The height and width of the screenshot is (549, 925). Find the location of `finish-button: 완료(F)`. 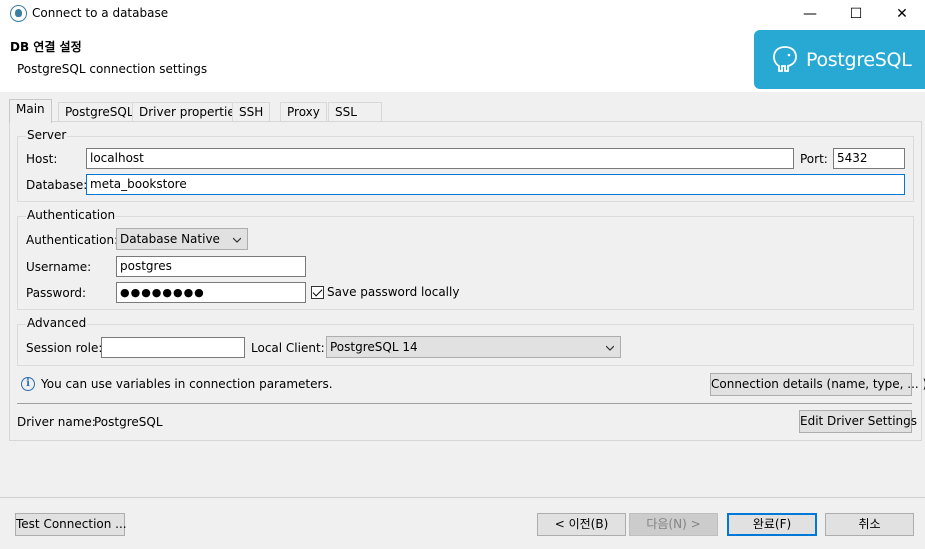

finish-button: 완료(F) is located at coordinates (772, 524).